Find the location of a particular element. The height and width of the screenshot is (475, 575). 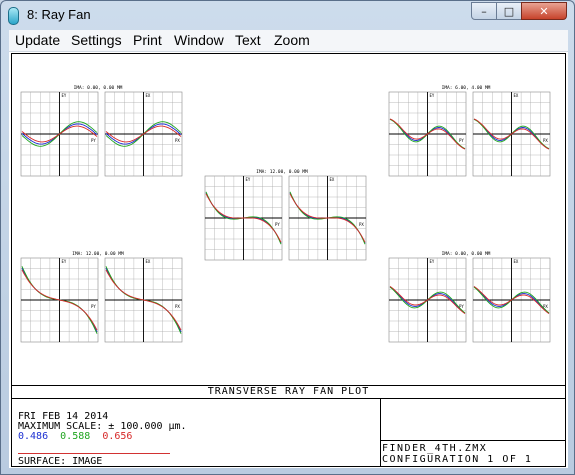

wavelength-legend: 0.486 0.588 0.656 is located at coordinates (102, 437).